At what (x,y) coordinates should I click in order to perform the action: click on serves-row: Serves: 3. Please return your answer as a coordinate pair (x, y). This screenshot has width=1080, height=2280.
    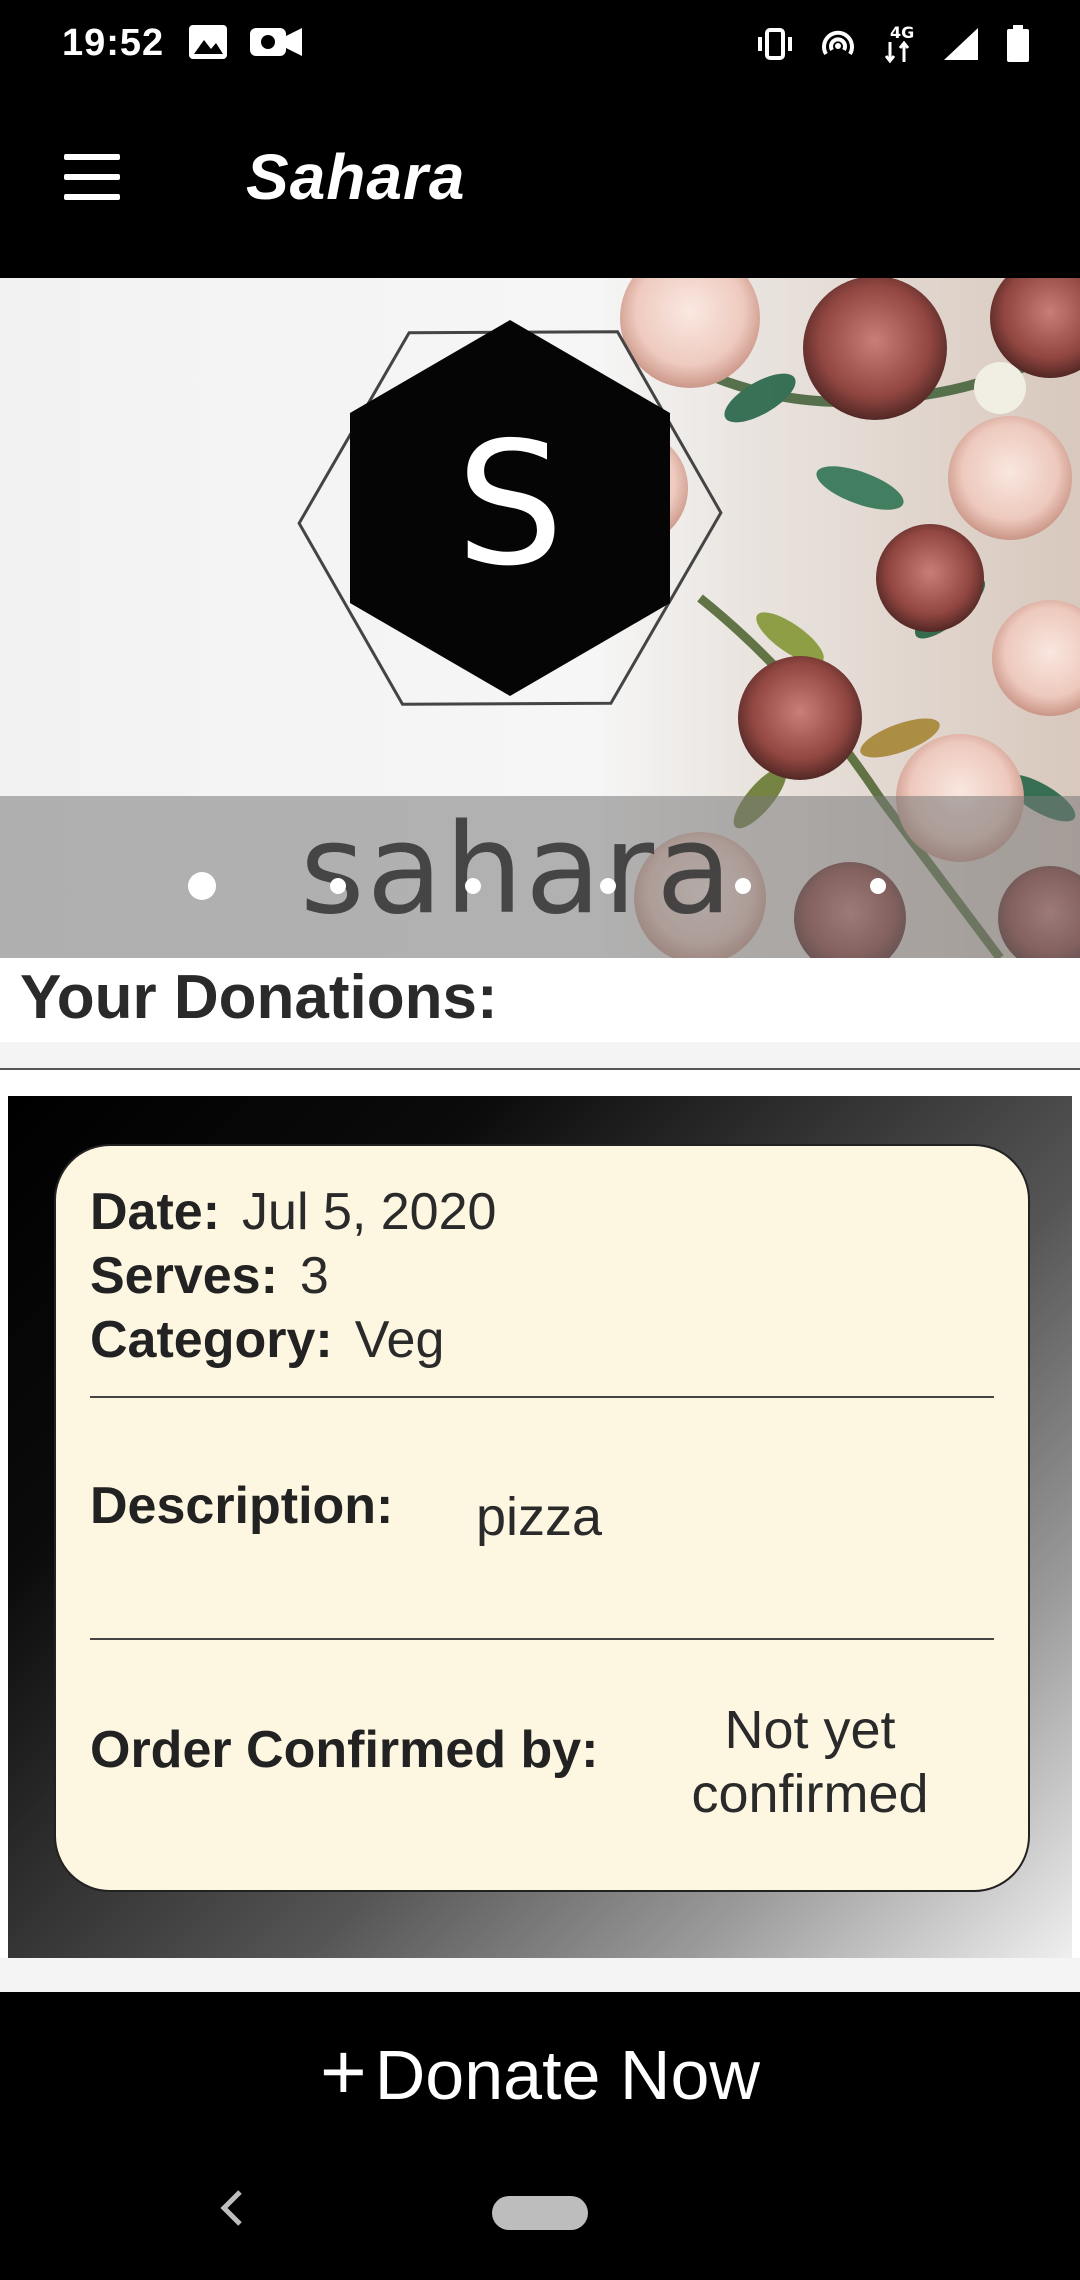
    Looking at the image, I should click on (209, 1276).